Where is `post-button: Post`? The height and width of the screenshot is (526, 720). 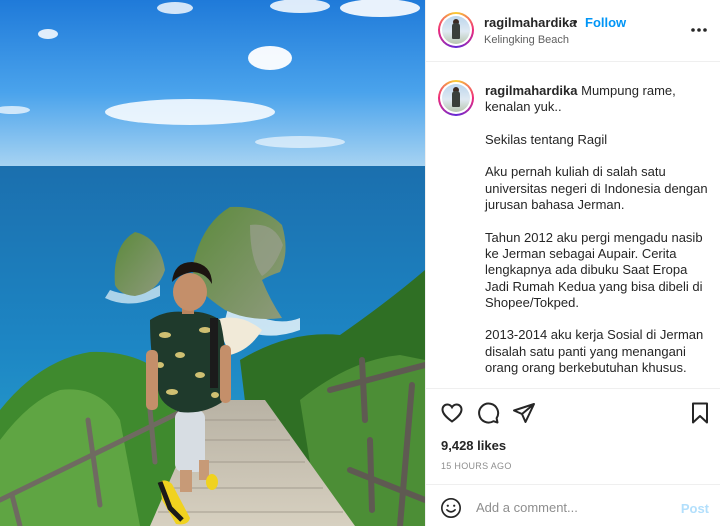 post-button: Post is located at coordinates (695, 508).